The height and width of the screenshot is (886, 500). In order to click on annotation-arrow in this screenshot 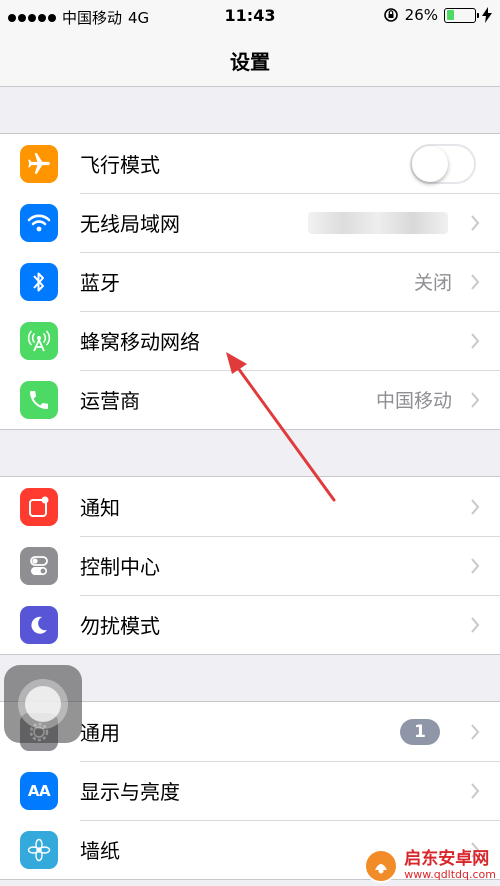, I will do `click(281, 427)`.